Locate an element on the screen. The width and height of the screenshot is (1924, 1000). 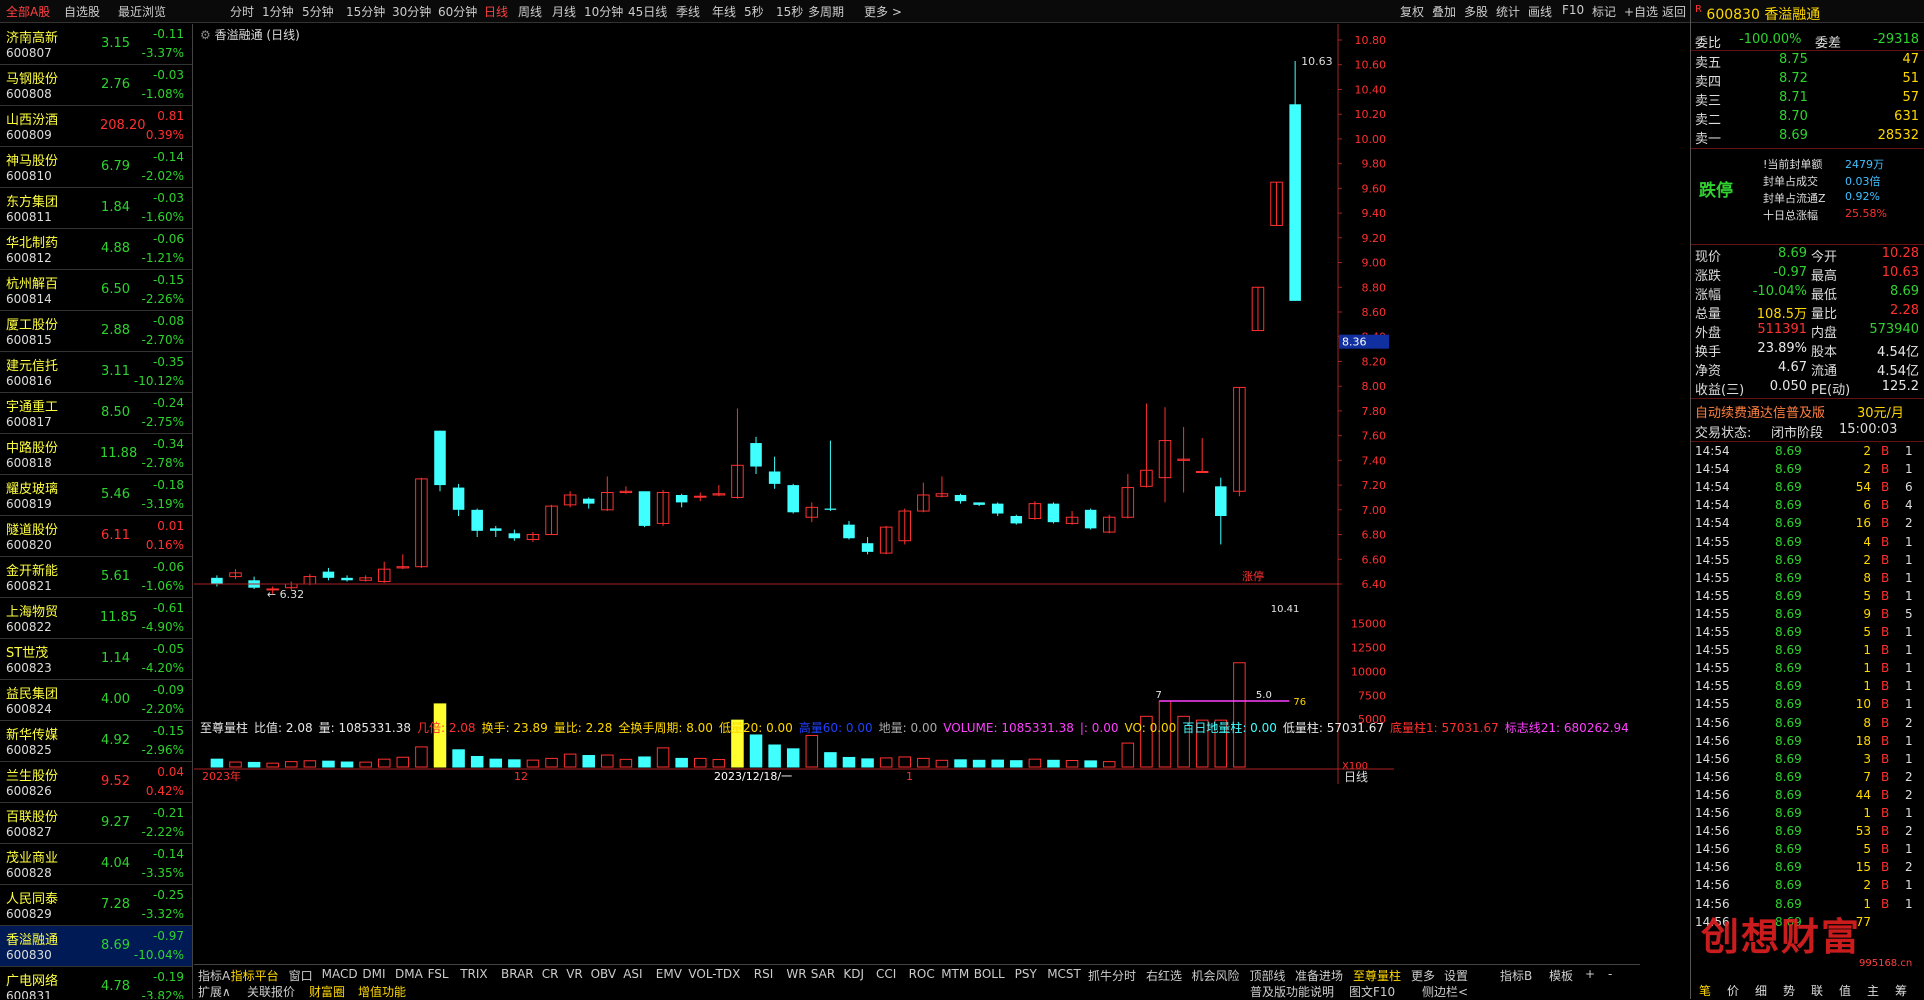
tool-5: F10 is located at coordinates (1573, 10).